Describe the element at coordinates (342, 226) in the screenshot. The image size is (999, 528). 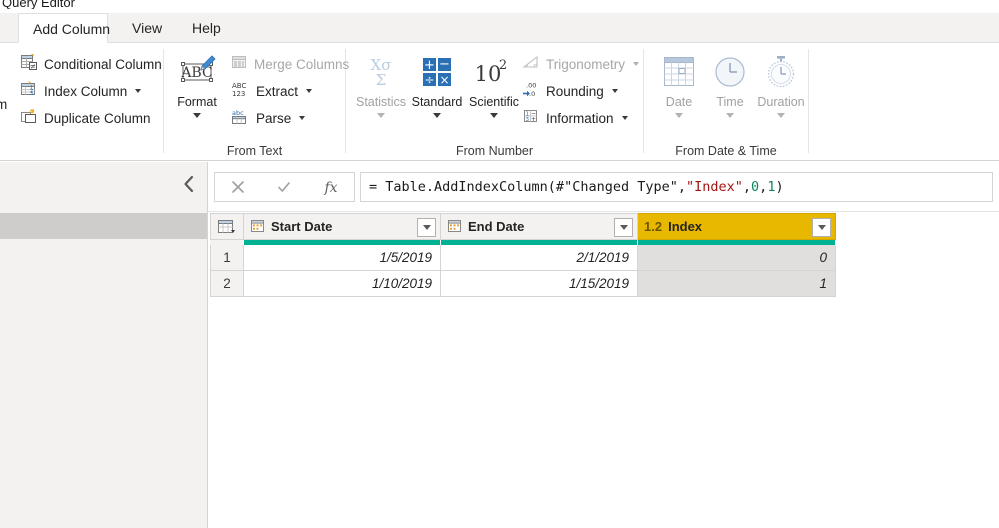
I see `column-header-start-date: Start Date` at that location.